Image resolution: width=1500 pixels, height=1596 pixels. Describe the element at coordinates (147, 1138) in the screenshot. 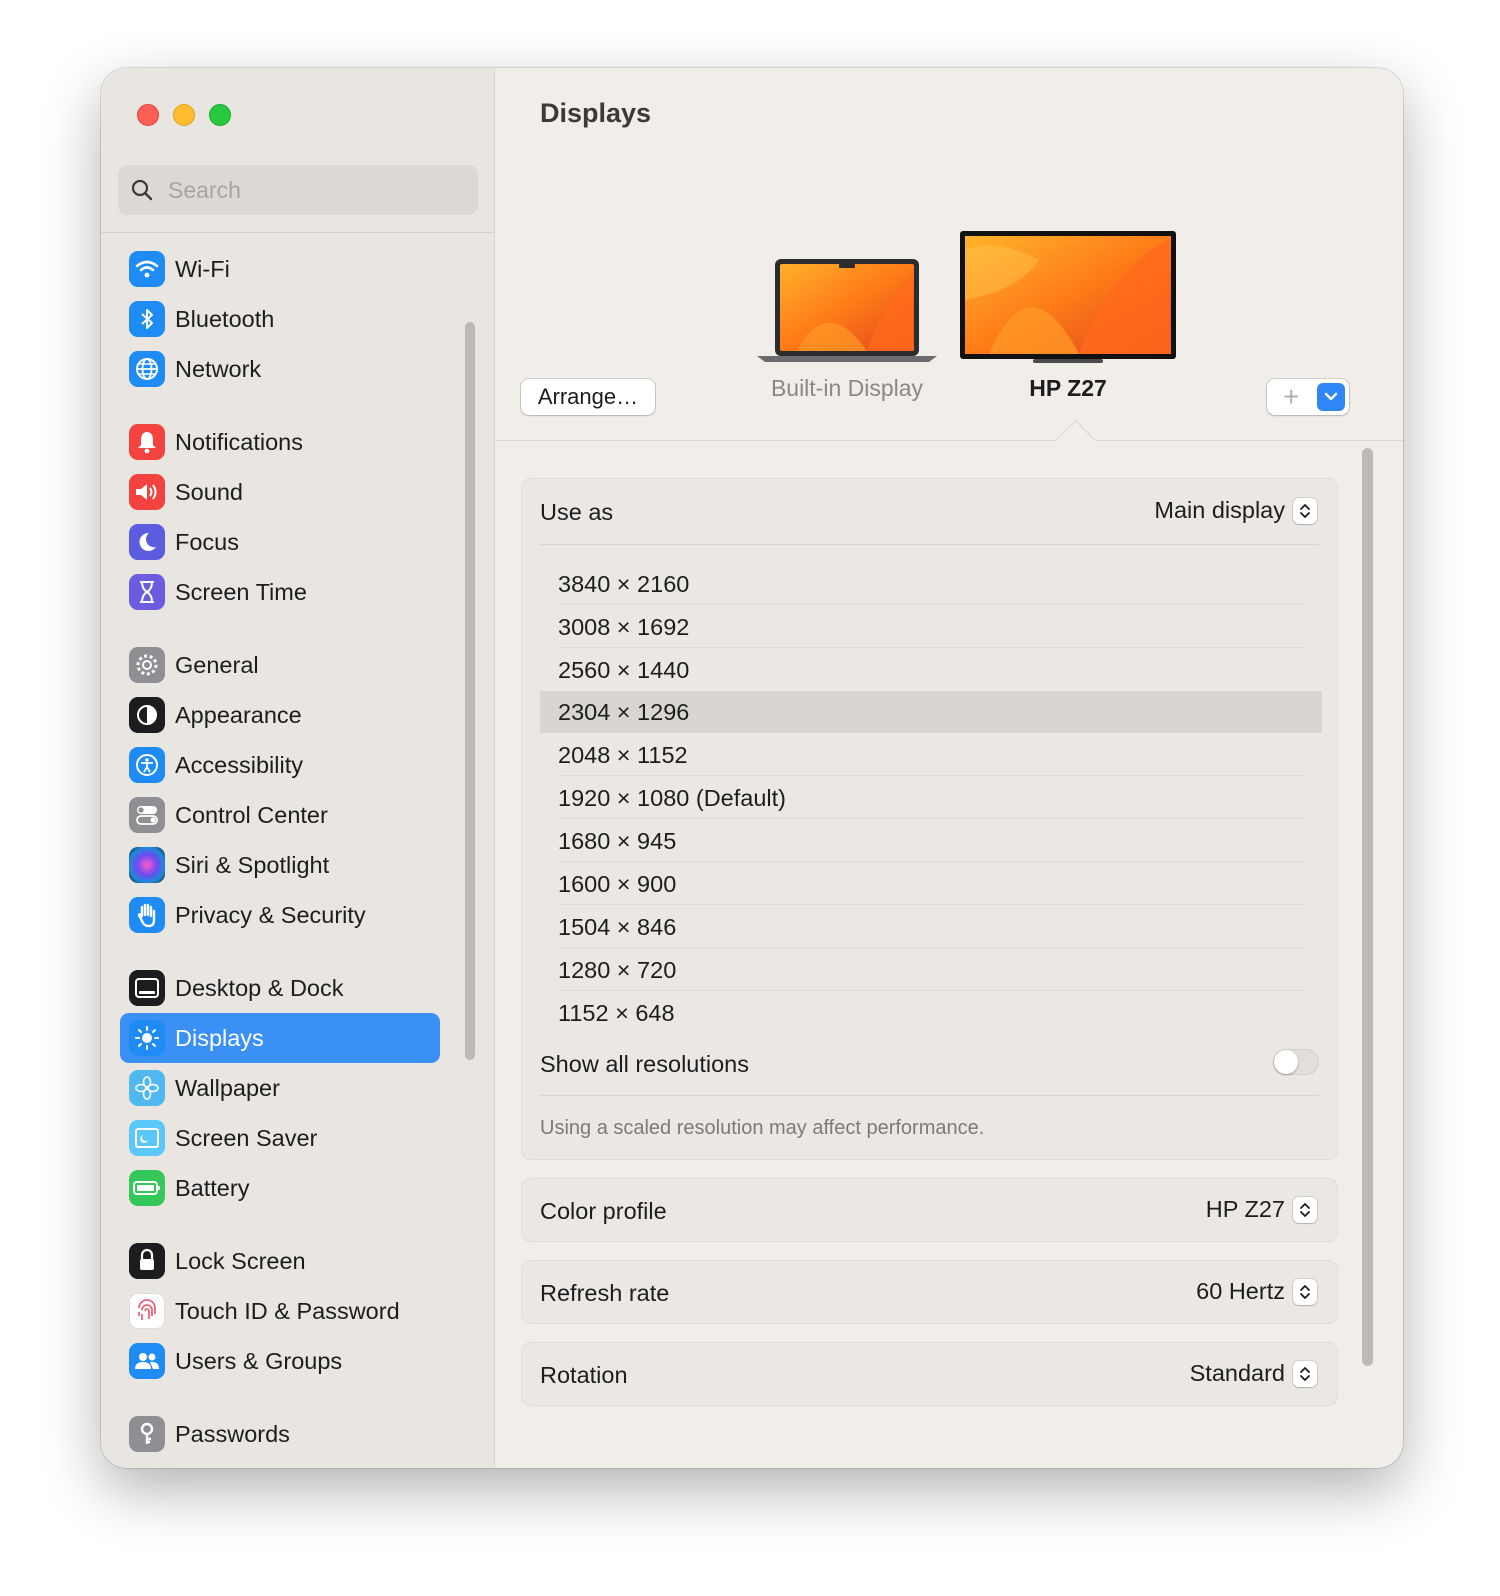

I see `screen-saver-icon` at that location.